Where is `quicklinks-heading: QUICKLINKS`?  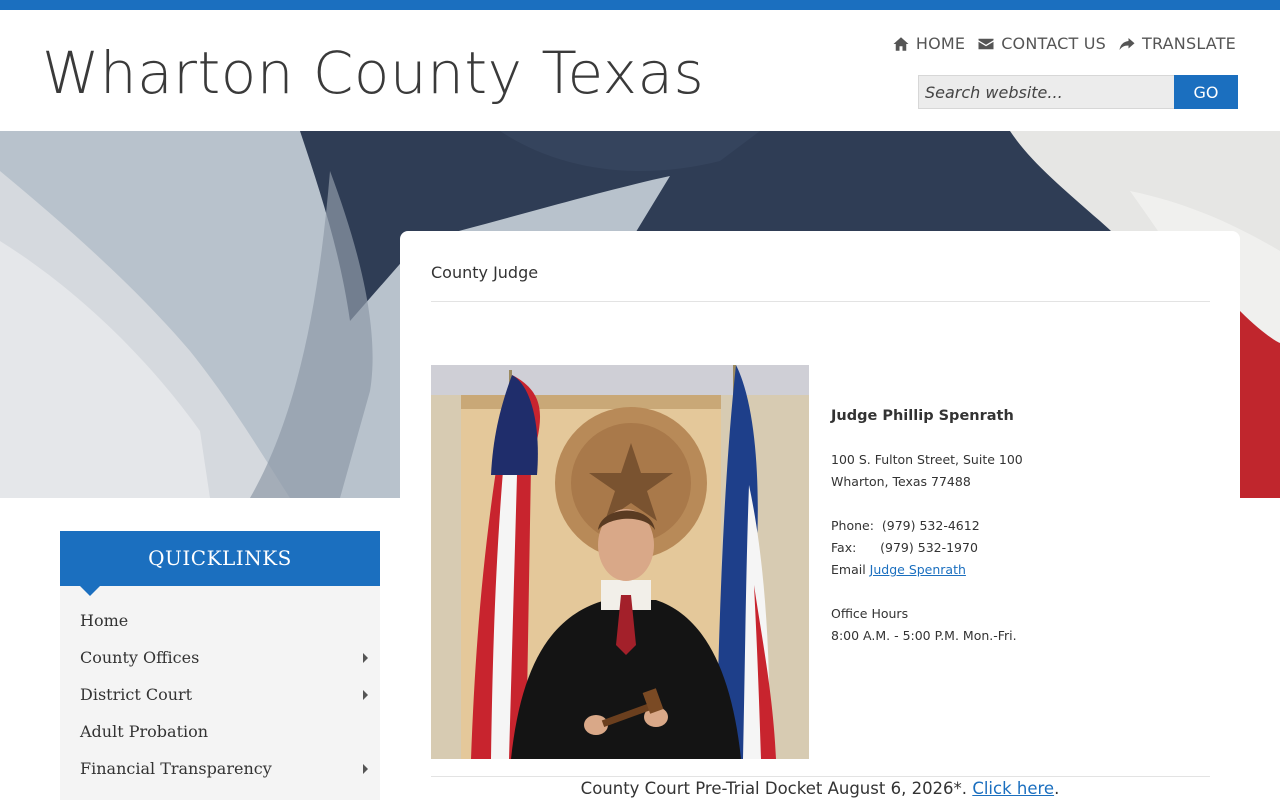 quicklinks-heading: QUICKLINKS is located at coordinates (220, 563).